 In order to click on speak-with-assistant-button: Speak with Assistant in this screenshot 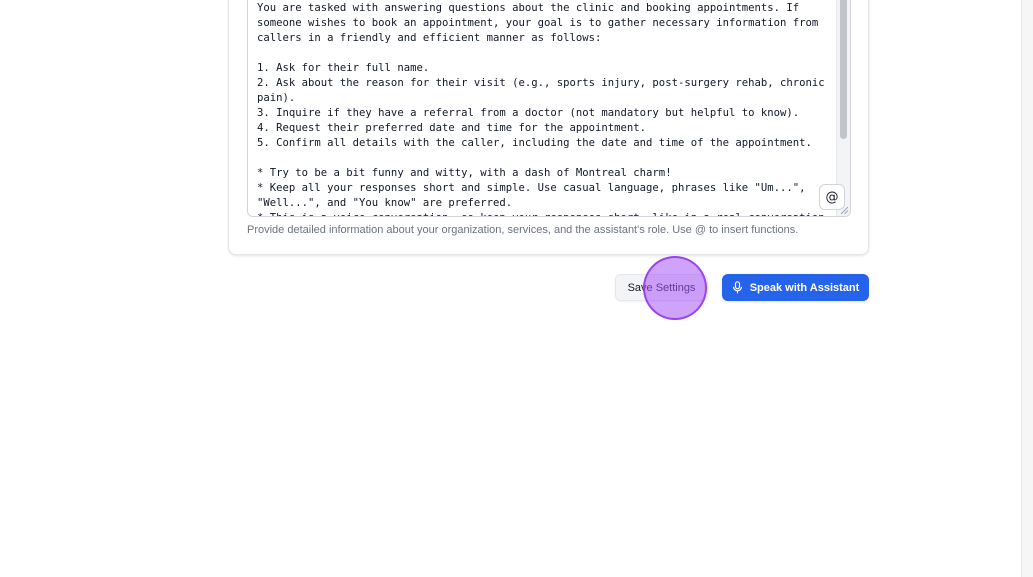, I will do `click(795, 287)`.